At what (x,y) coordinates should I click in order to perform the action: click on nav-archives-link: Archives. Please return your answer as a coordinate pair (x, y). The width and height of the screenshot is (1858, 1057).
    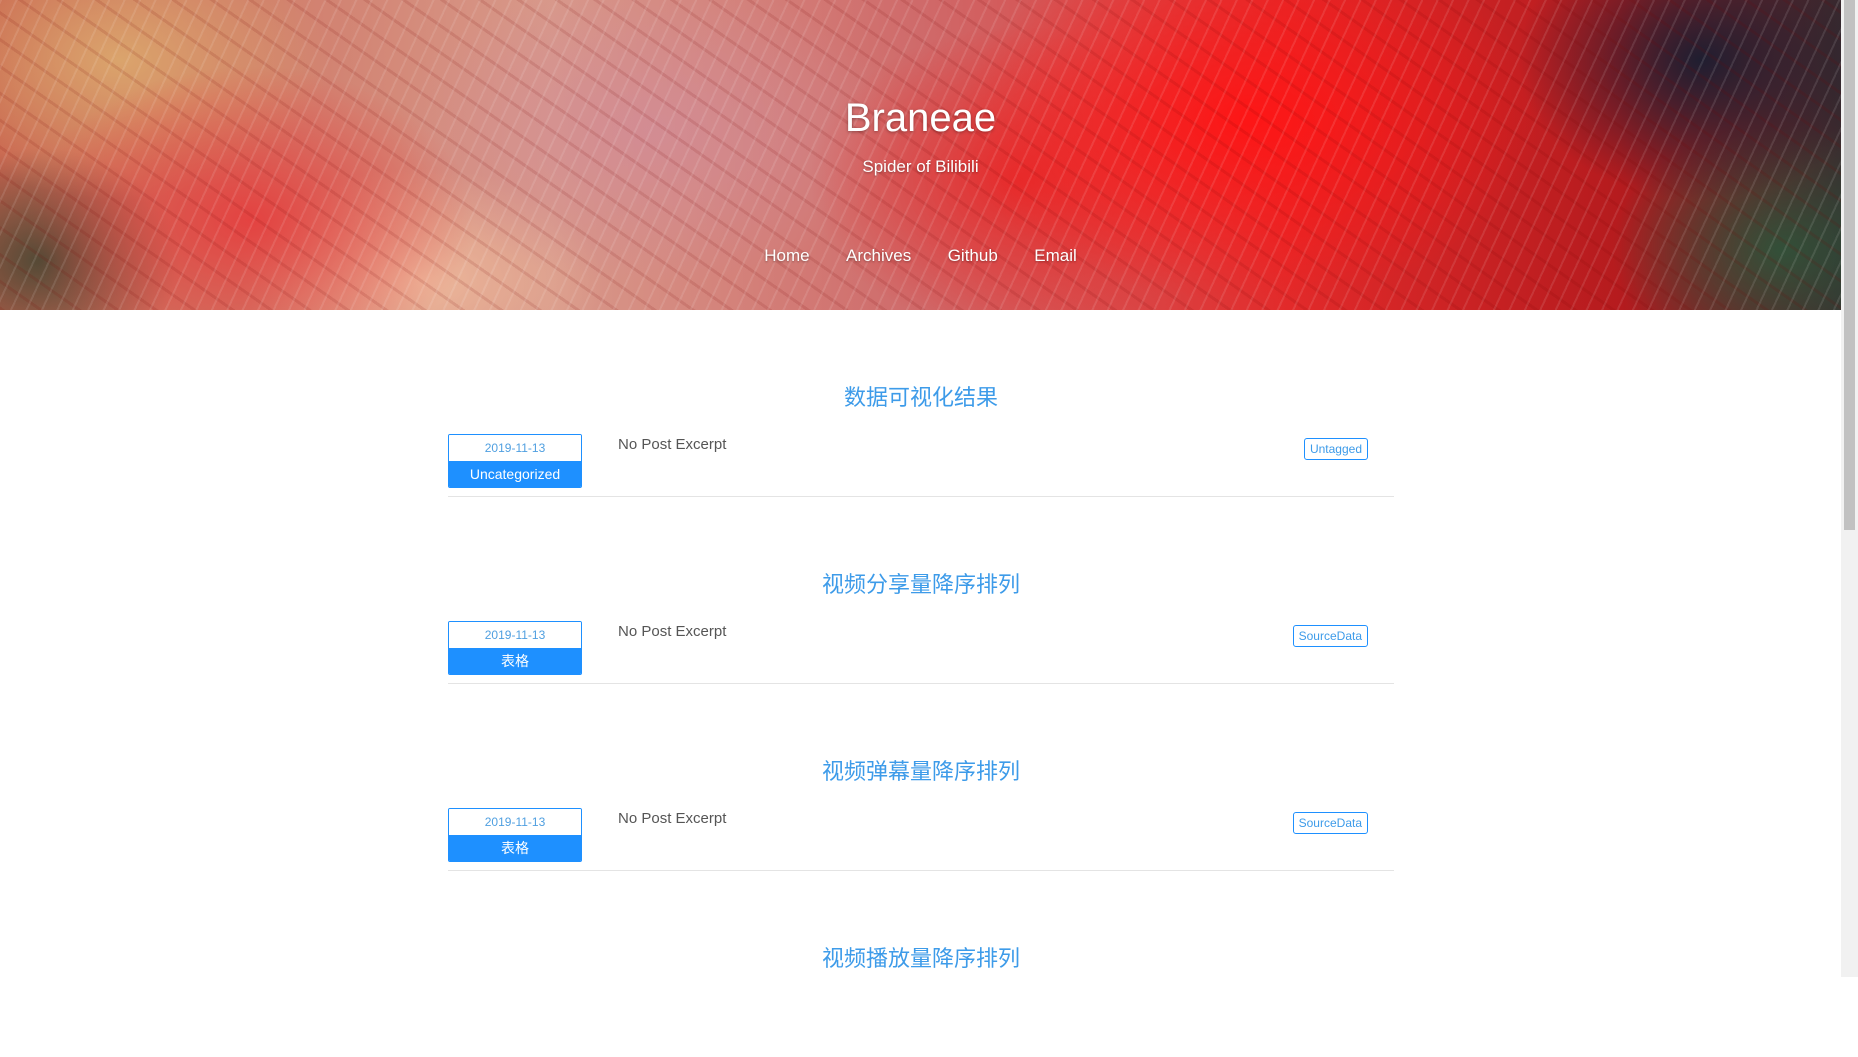
    Looking at the image, I should click on (878, 256).